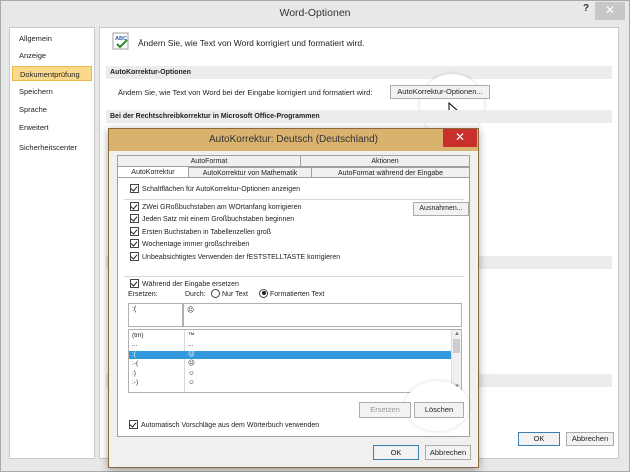 The image size is (630, 472). Describe the element at coordinates (138, 335) in the screenshot. I see `list-item-replace: (tm)` at that location.